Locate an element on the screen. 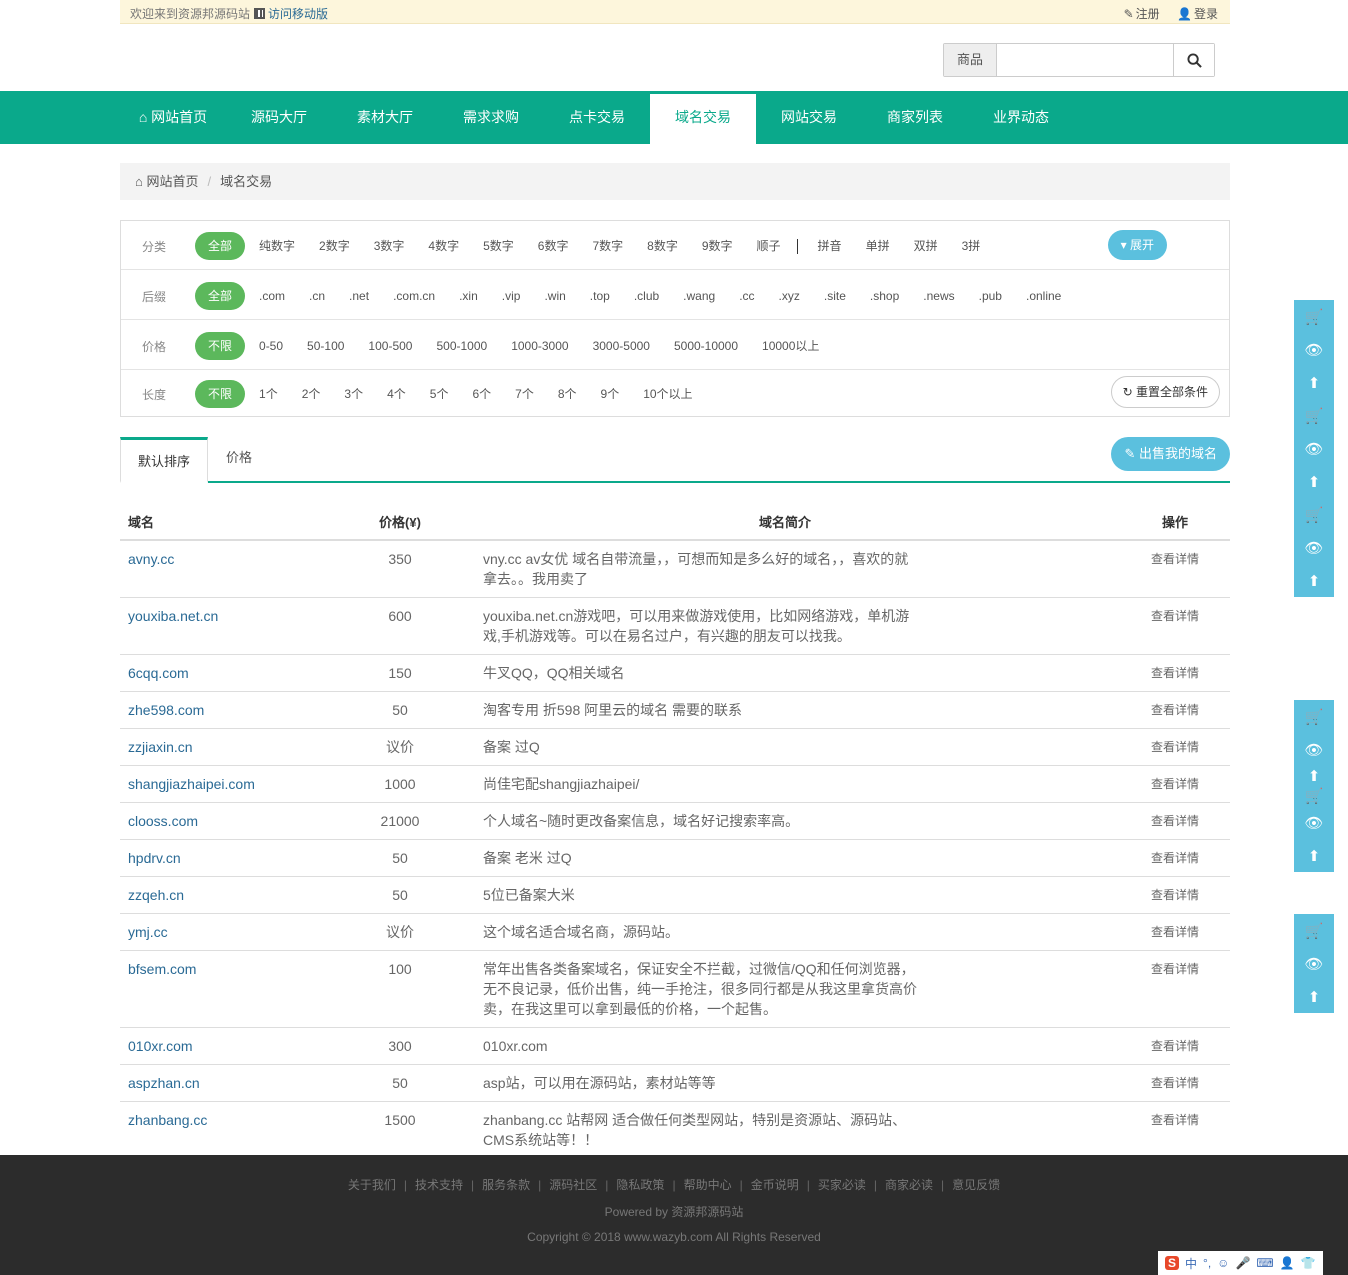 The height and width of the screenshot is (1275, 1348). filter-option: 1个 is located at coordinates (268, 394).